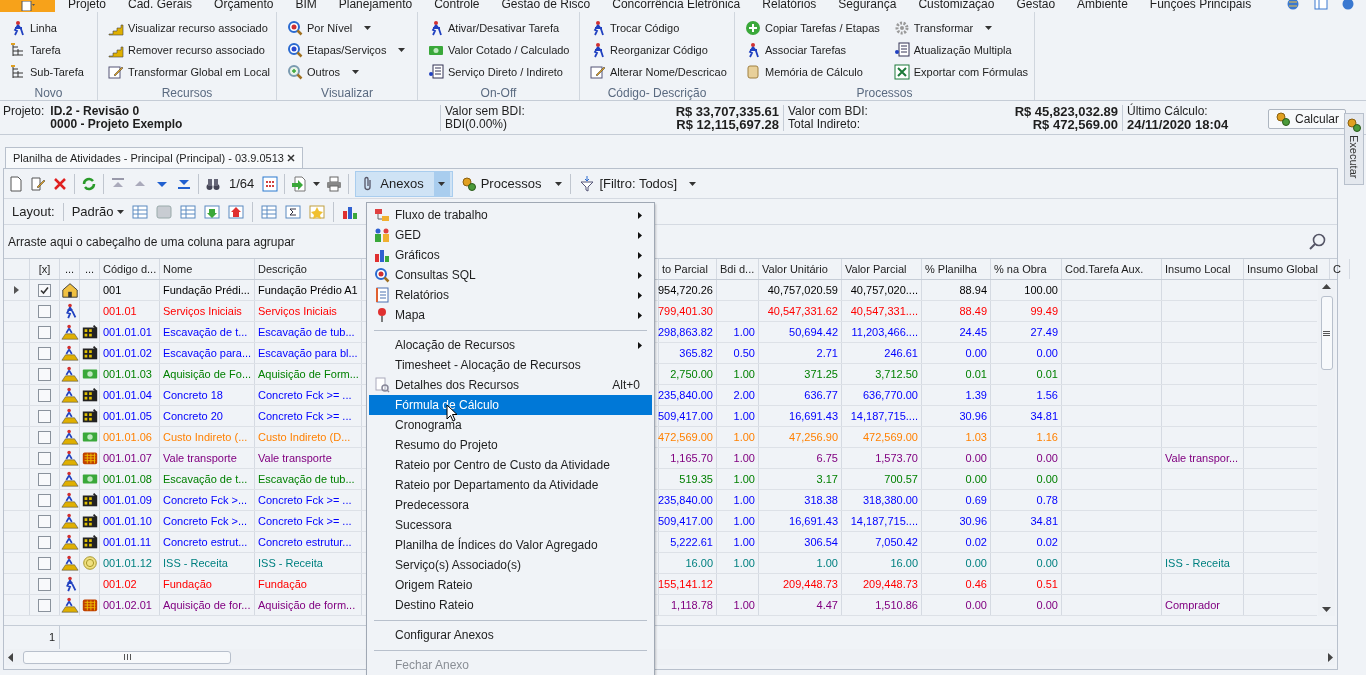  What do you see at coordinates (510, 605) in the screenshot?
I see `menu-item: Destino Rateio` at bounding box center [510, 605].